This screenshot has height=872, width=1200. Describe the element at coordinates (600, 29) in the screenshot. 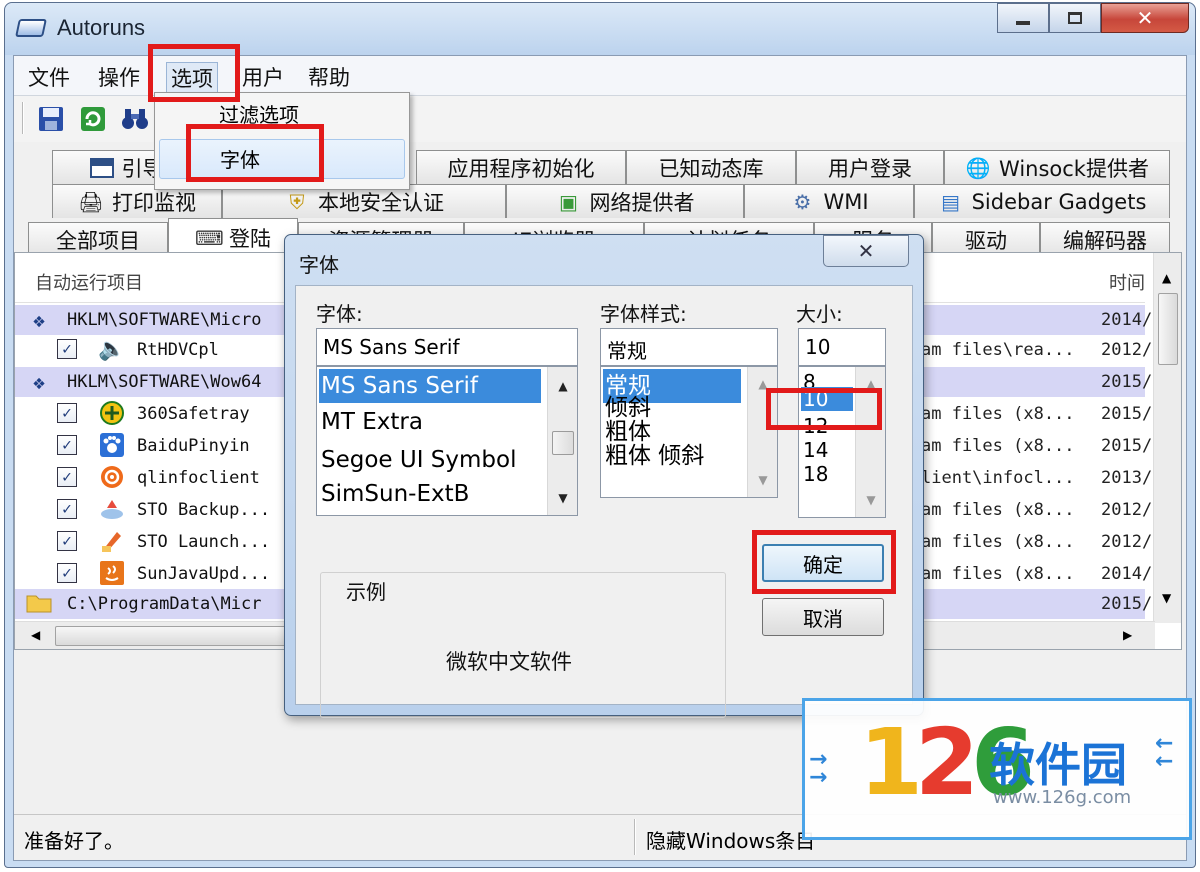

I see `title-bar: Autoruns ✕` at that location.